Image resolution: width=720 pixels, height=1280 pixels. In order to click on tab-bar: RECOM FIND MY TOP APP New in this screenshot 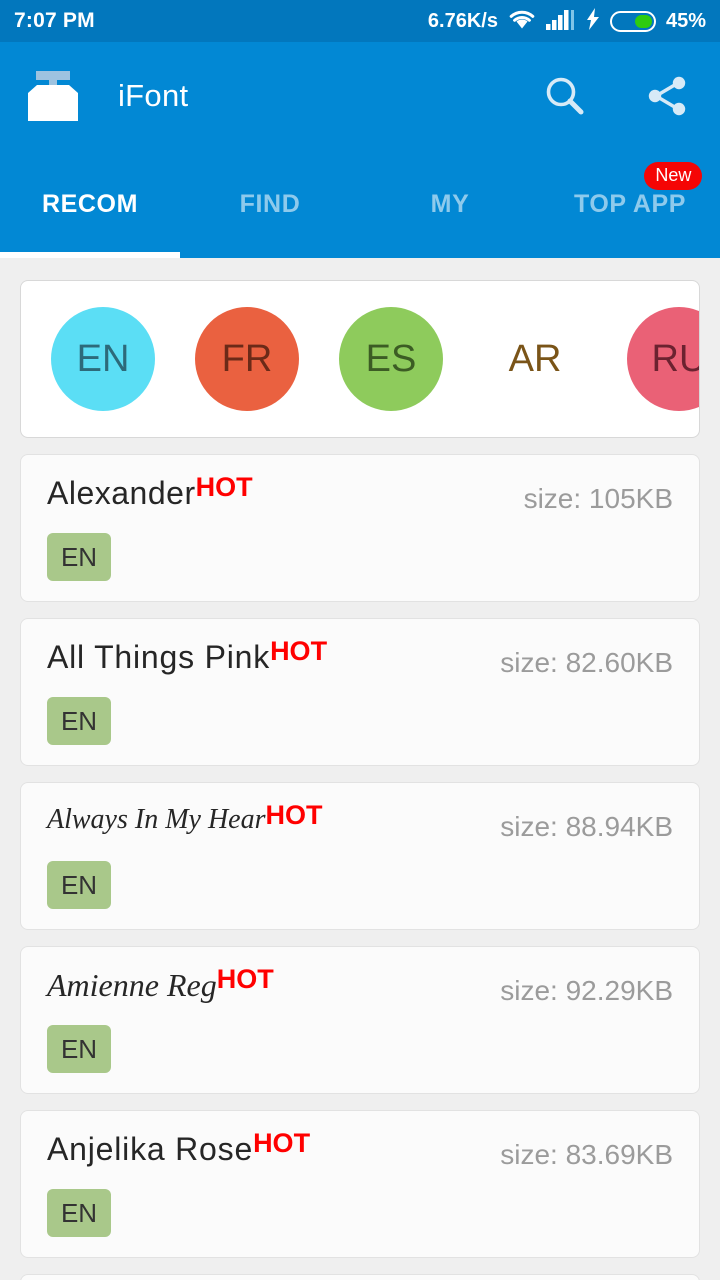, I will do `click(360, 204)`.